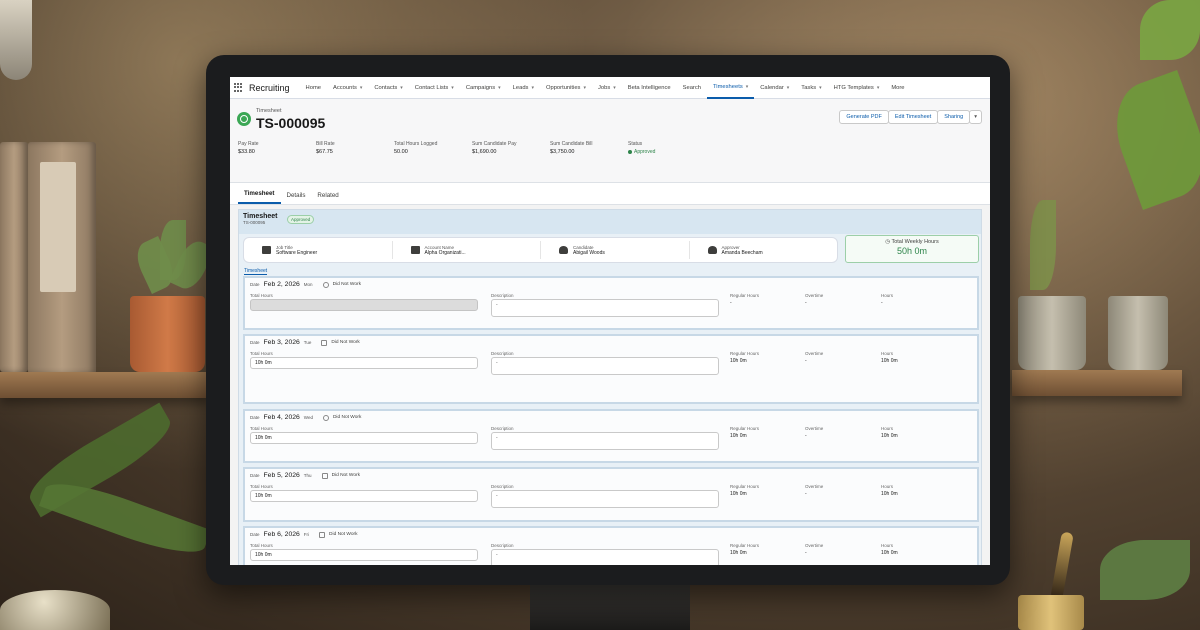  Describe the element at coordinates (62, 308) in the screenshot. I see `binder-right` at that location.